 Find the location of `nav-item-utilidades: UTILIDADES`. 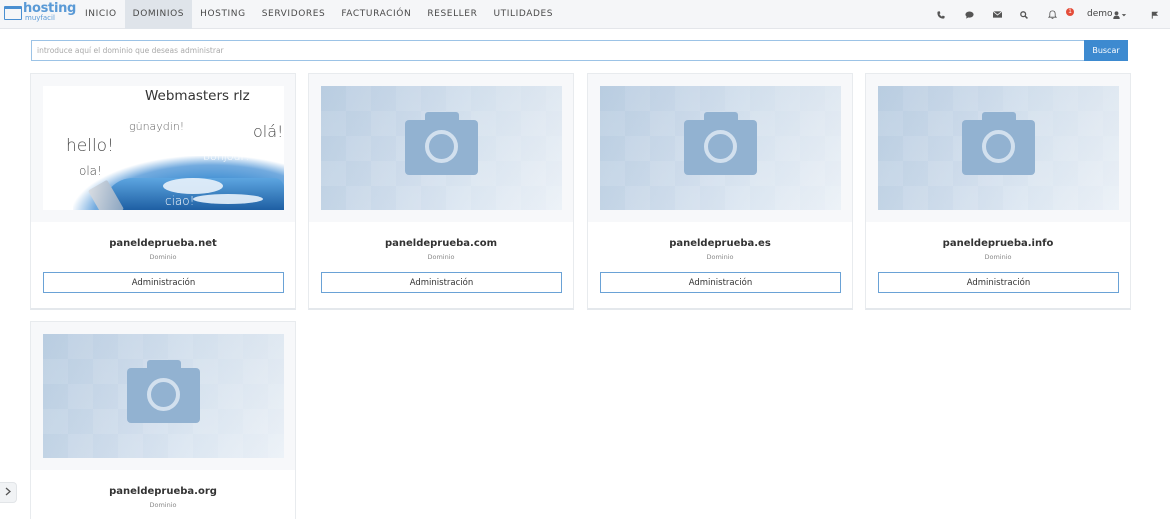

nav-item-utilidades: UTILIDADES is located at coordinates (523, 14).